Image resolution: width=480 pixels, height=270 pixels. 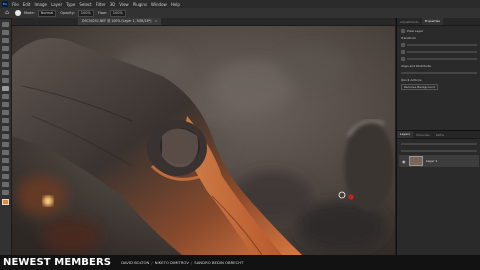 What do you see at coordinates (5, 40) in the screenshot?
I see `lasso-tool-icon` at bounding box center [5, 40].